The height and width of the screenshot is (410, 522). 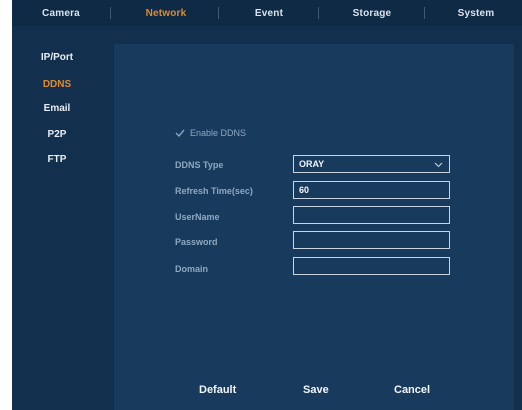 I want to click on save-button: Save, so click(x=316, y=390).